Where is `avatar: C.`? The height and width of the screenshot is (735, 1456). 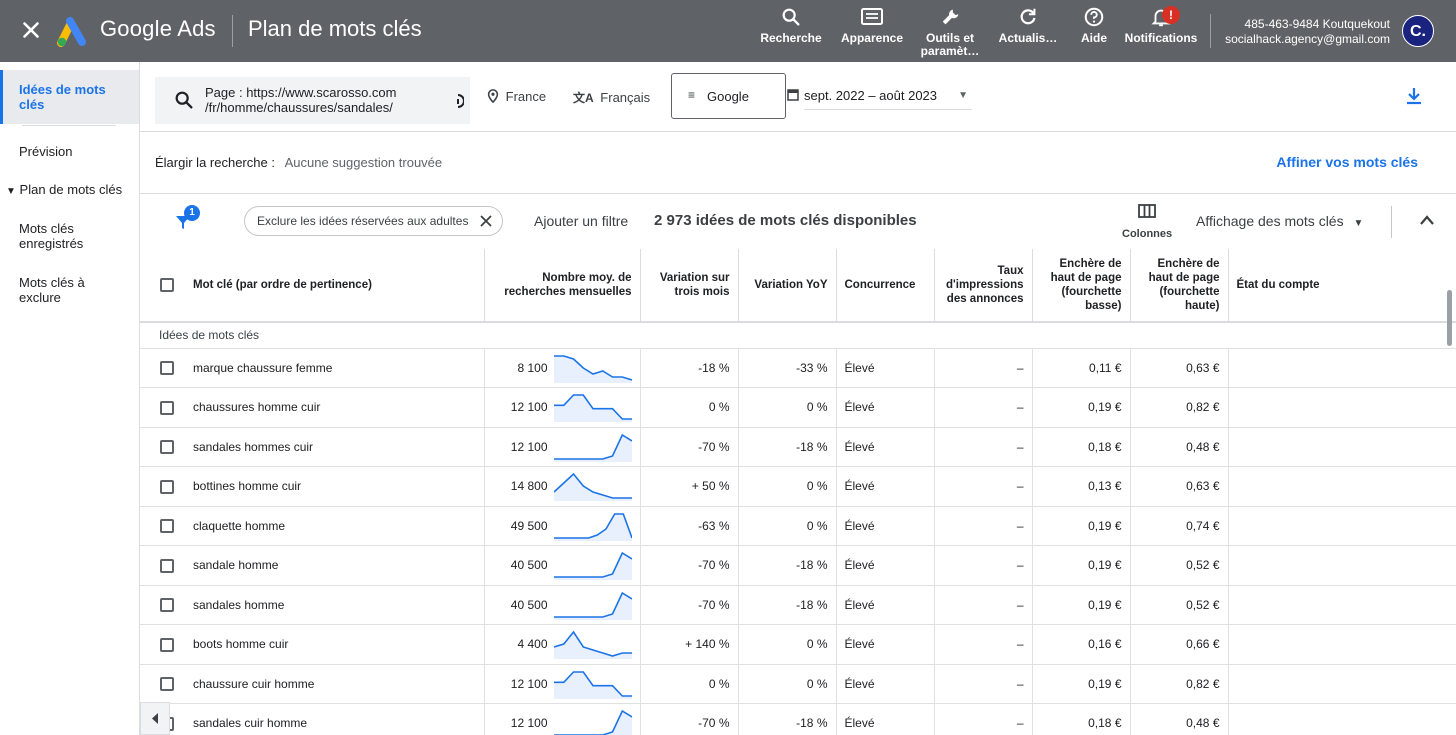 avatar: C. is located at coordinates (1418, 31).